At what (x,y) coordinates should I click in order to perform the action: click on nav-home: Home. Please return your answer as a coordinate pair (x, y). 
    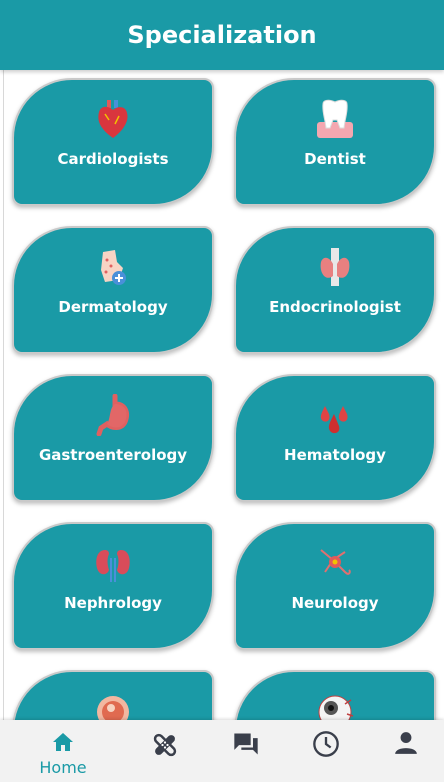
    Looking at the image, I should click on (63, 755).